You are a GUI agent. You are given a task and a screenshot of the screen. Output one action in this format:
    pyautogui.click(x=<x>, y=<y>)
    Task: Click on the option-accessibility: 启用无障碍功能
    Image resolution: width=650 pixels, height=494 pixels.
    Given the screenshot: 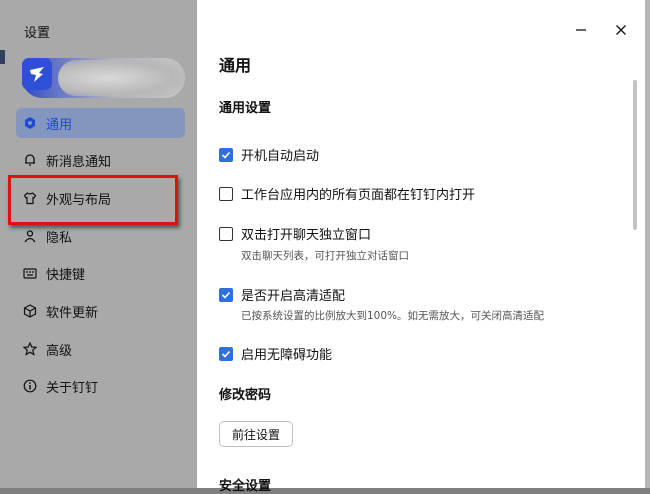 What is the action you would take?
    pyautogui.click(x=275, y=353)
    